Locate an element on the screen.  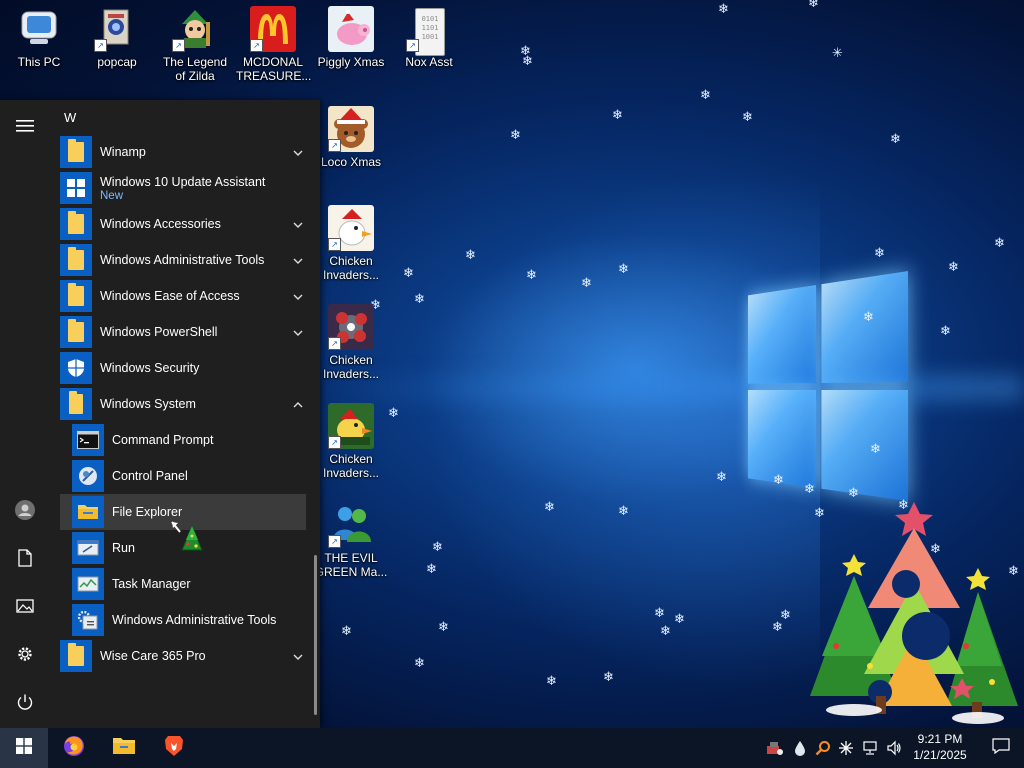
command-prompt-icon is located at coordinates (88, 440).